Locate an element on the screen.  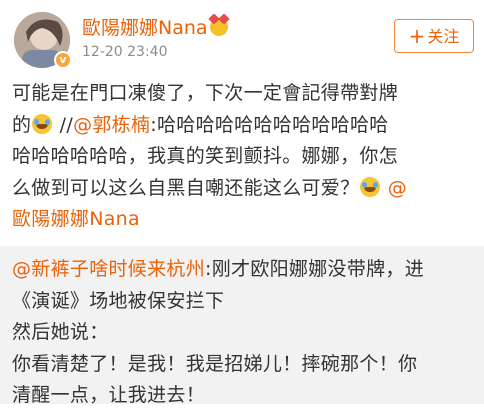
post-line: 可能是在門口凍傻了，下次一定會記得帶對牌 is located at coordinates (243, 94).